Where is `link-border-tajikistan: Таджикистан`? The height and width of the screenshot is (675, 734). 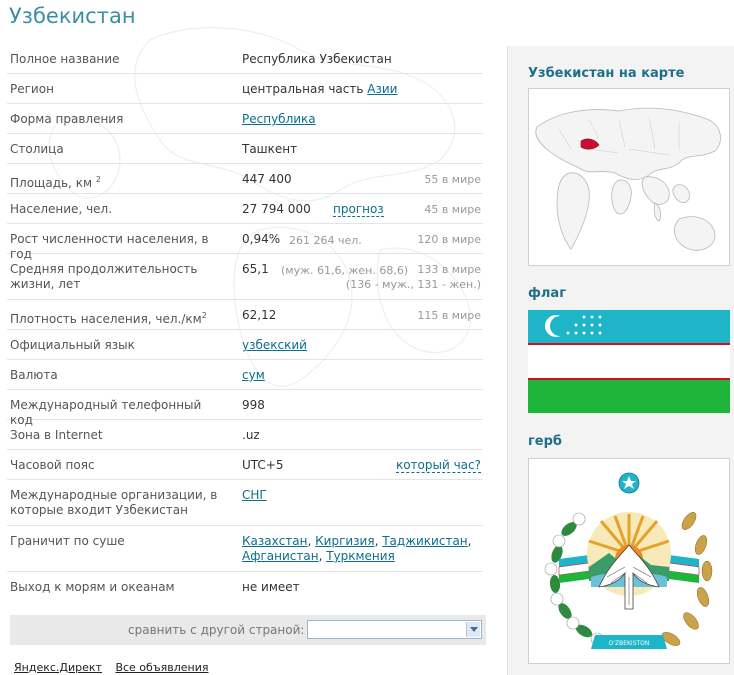 link-border-tajikistan: Таджикистан is located at coordinates (424, 541).